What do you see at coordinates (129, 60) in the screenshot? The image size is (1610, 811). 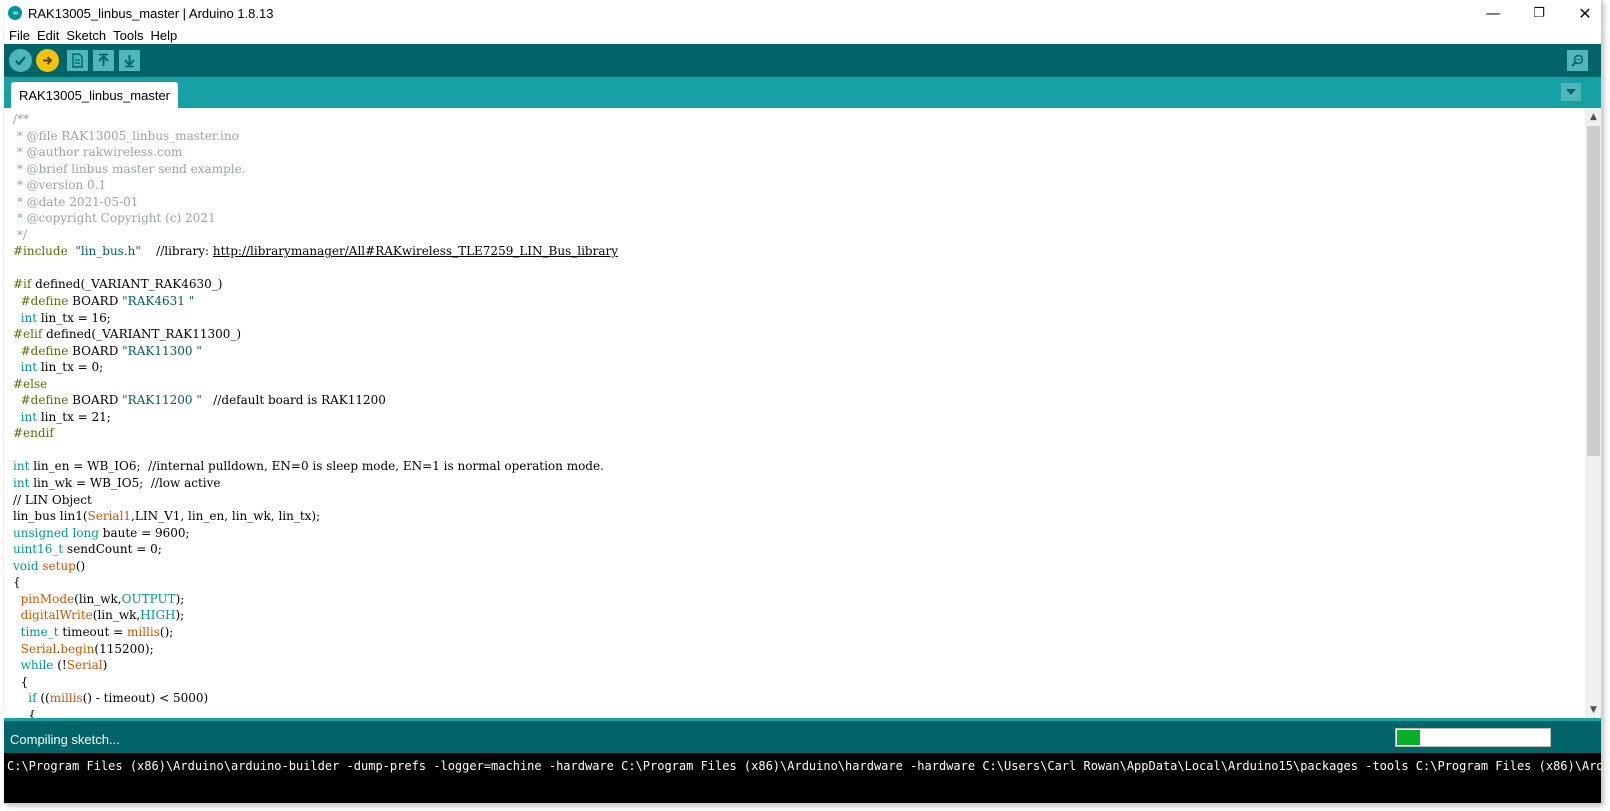 I see `save-sketch-button` at bounding box center [129, 60].